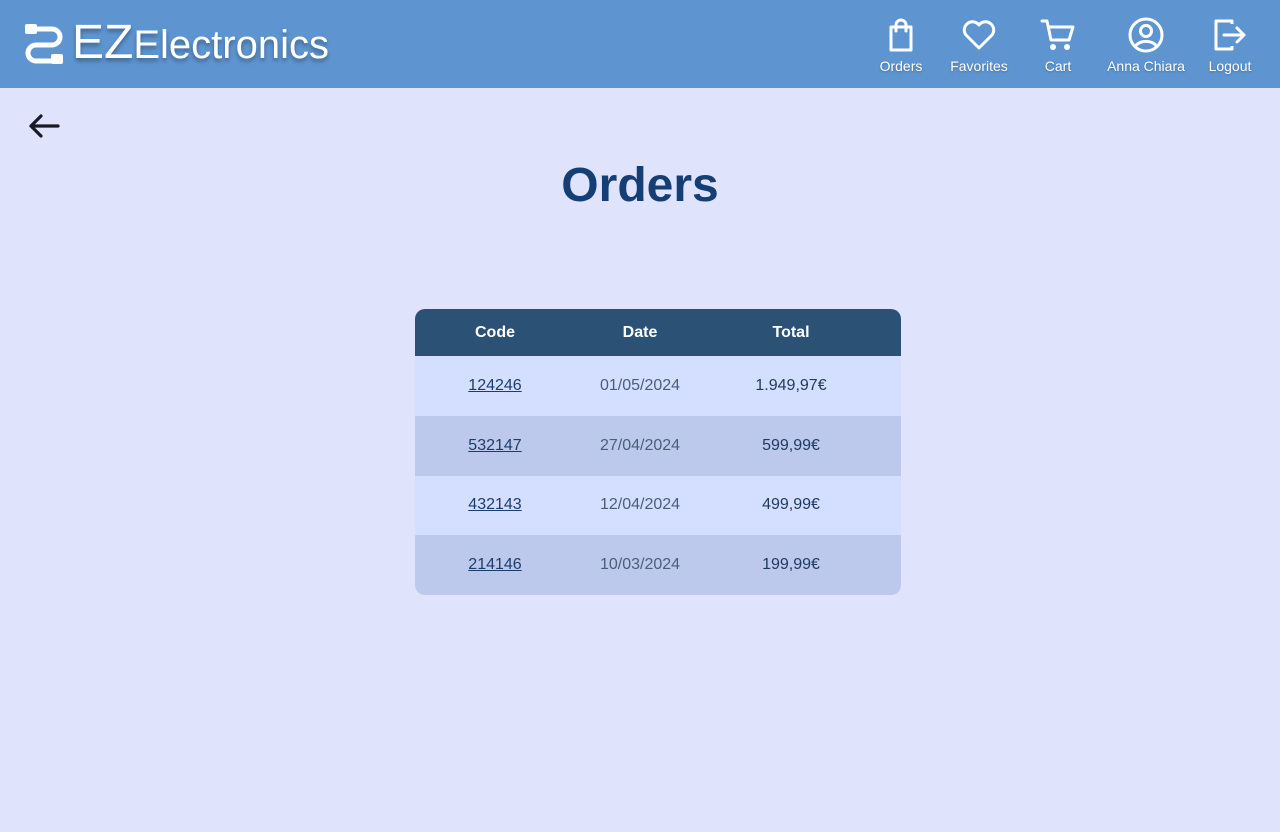  Describe the element at coordinates (44, 44) in the screenshot. I see `cable-connector-icon` at that location.